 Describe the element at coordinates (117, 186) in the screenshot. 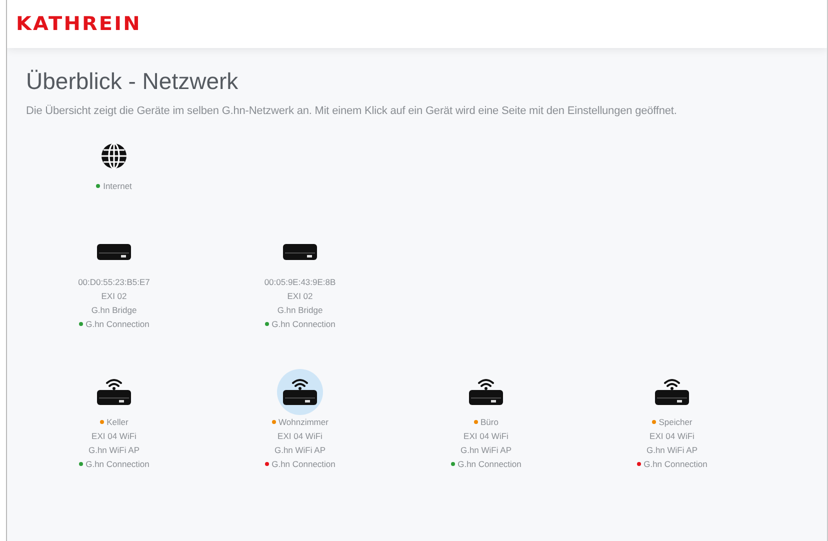

I see `device-label: Internet` at that location.